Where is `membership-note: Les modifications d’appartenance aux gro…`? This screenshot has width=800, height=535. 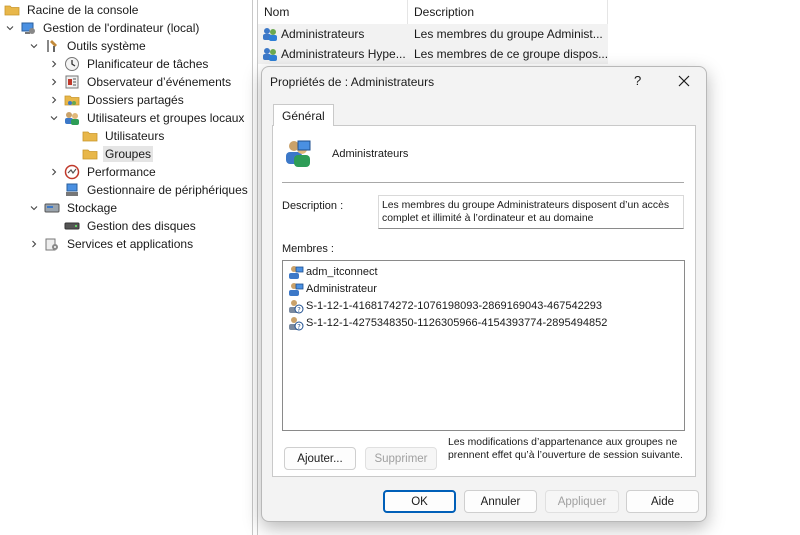
membership-note: Les modifications d’appartenance aux gro… is located at coordinates (565, 449).